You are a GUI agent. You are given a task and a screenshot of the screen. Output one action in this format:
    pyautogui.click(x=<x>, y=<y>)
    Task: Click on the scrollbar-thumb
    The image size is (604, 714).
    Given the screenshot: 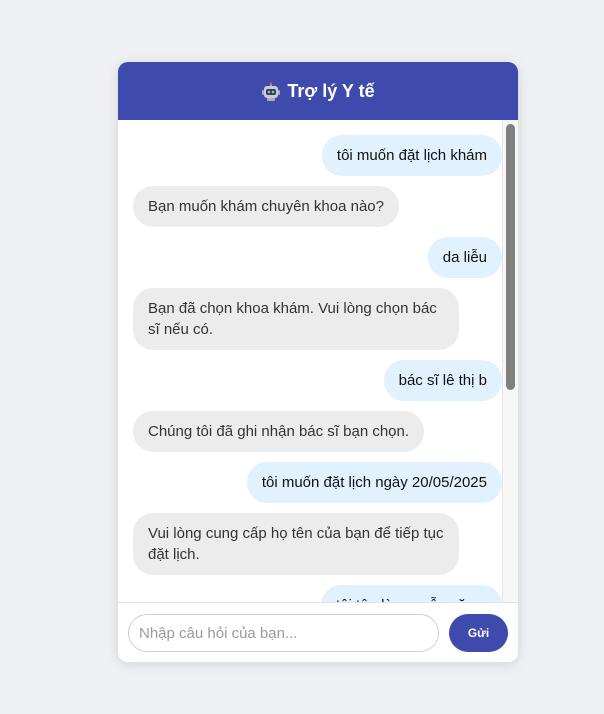 What is the action you would take?
    pyautogui.click(x=510, y=257)
    